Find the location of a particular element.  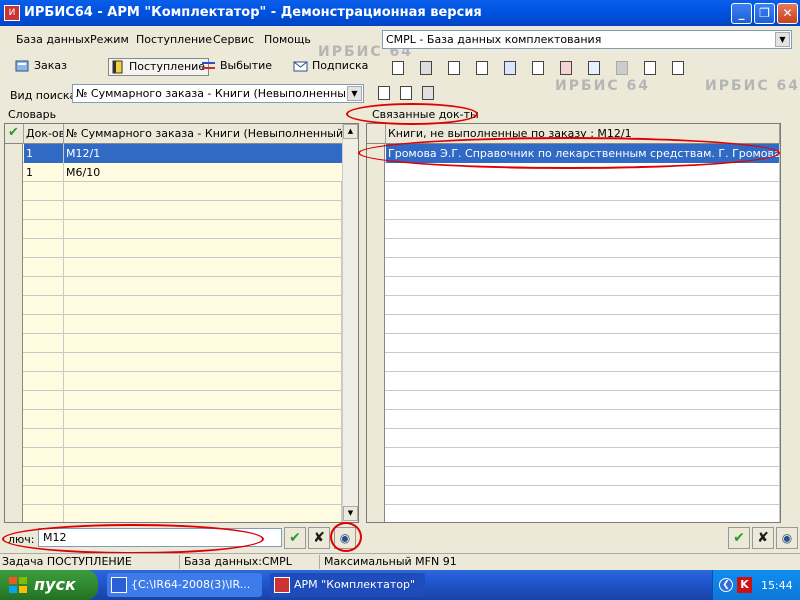

copy-icon is located at coordinates (481, 67).